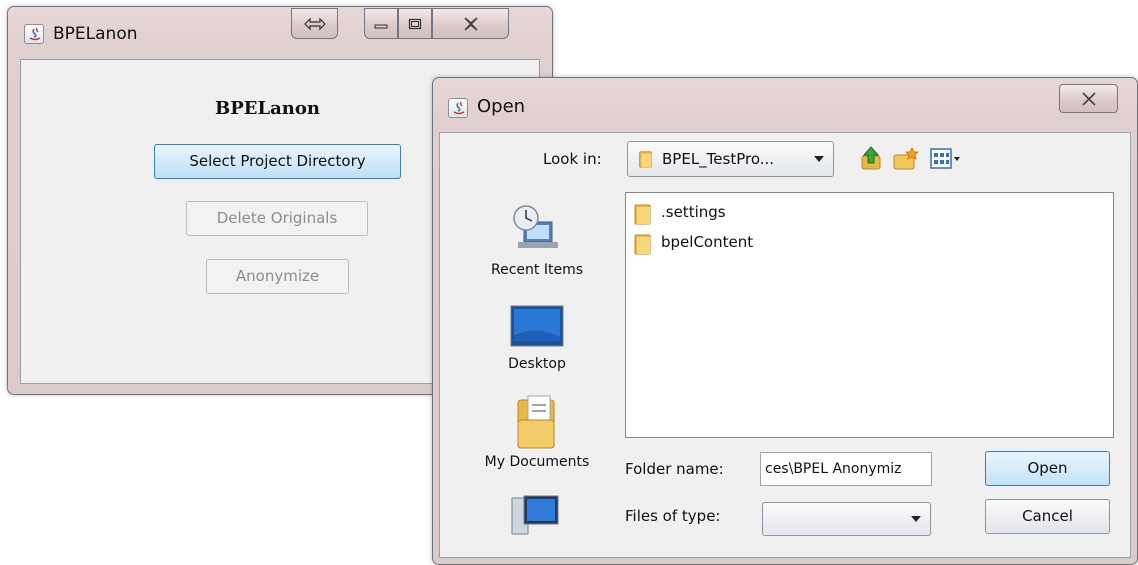  Describe the element at coordinates (537, 462) in the screenshot. I see `place-label: My Documents` at that location.